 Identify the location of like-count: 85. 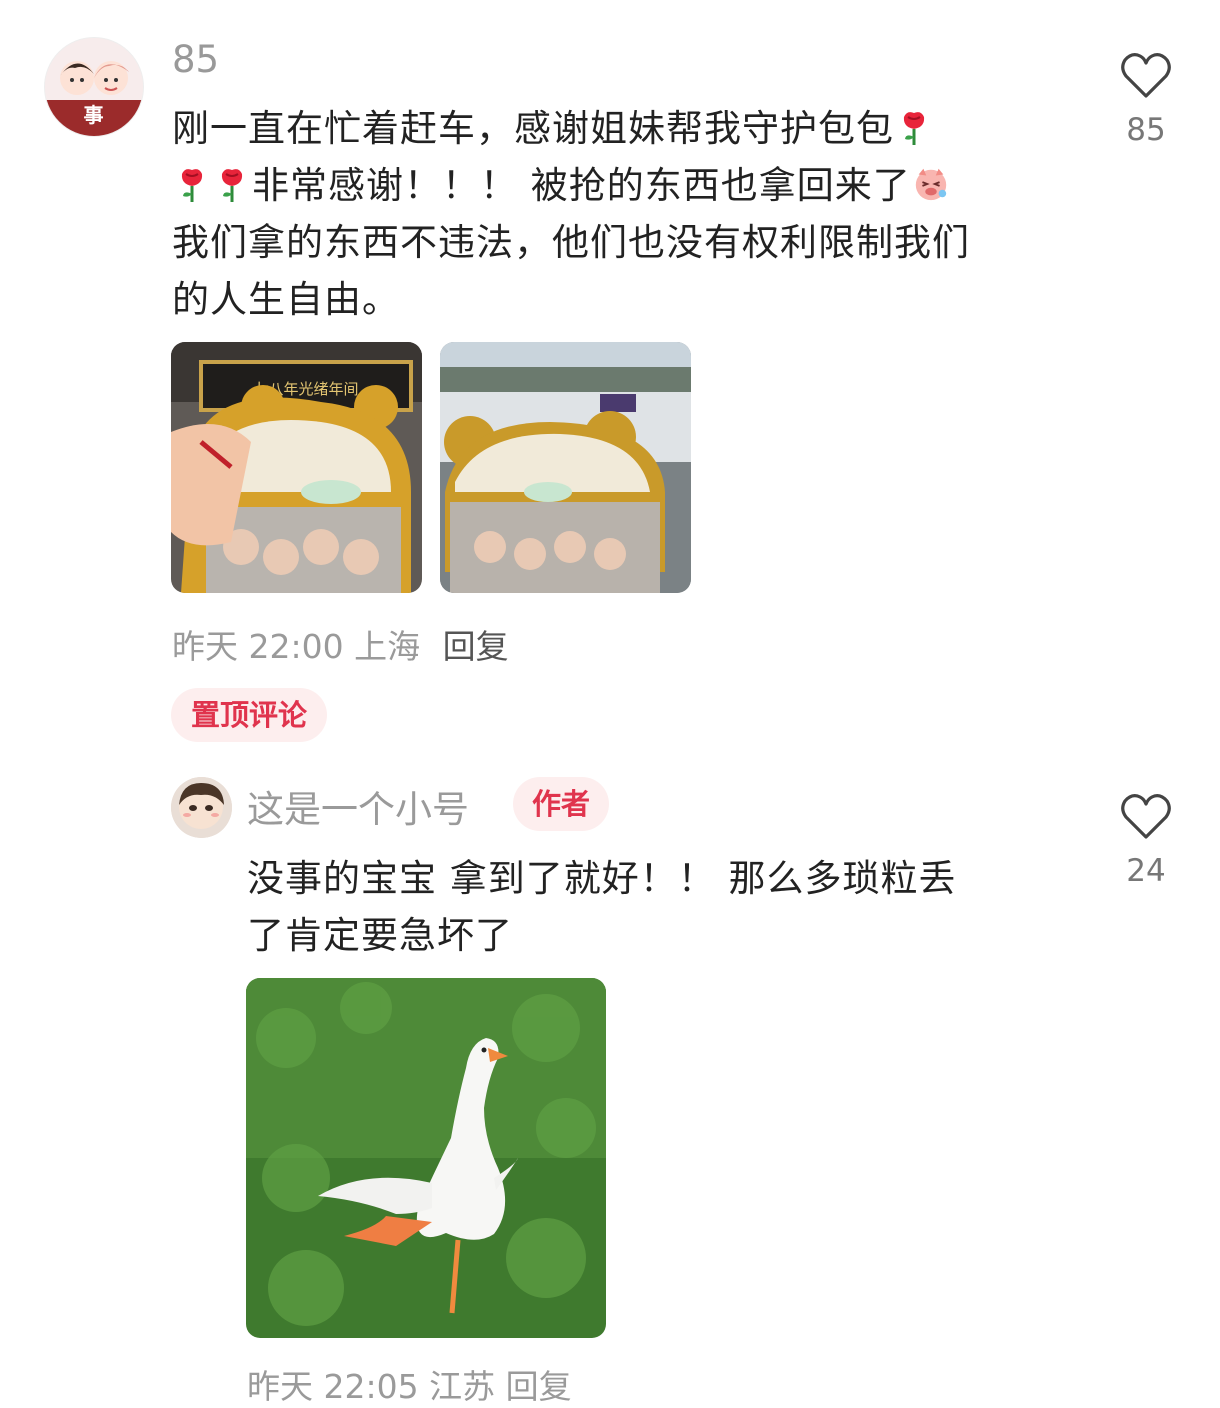
(1146, 130).